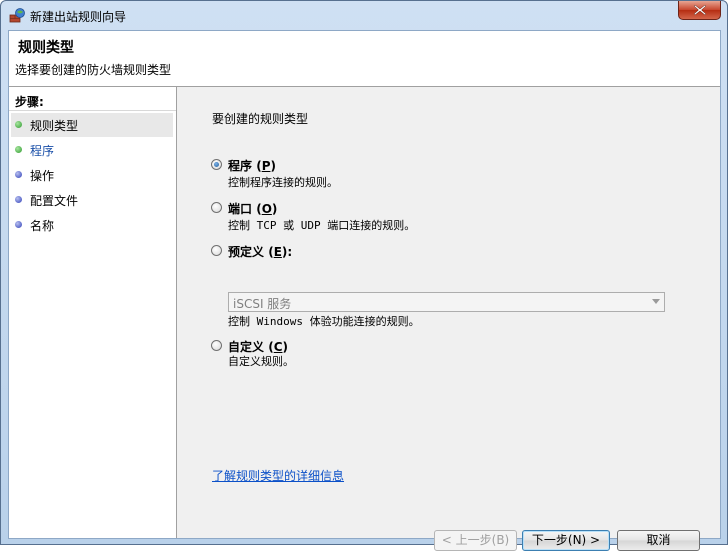  I want to click on step-label: 规则类型, so click(54, 126).